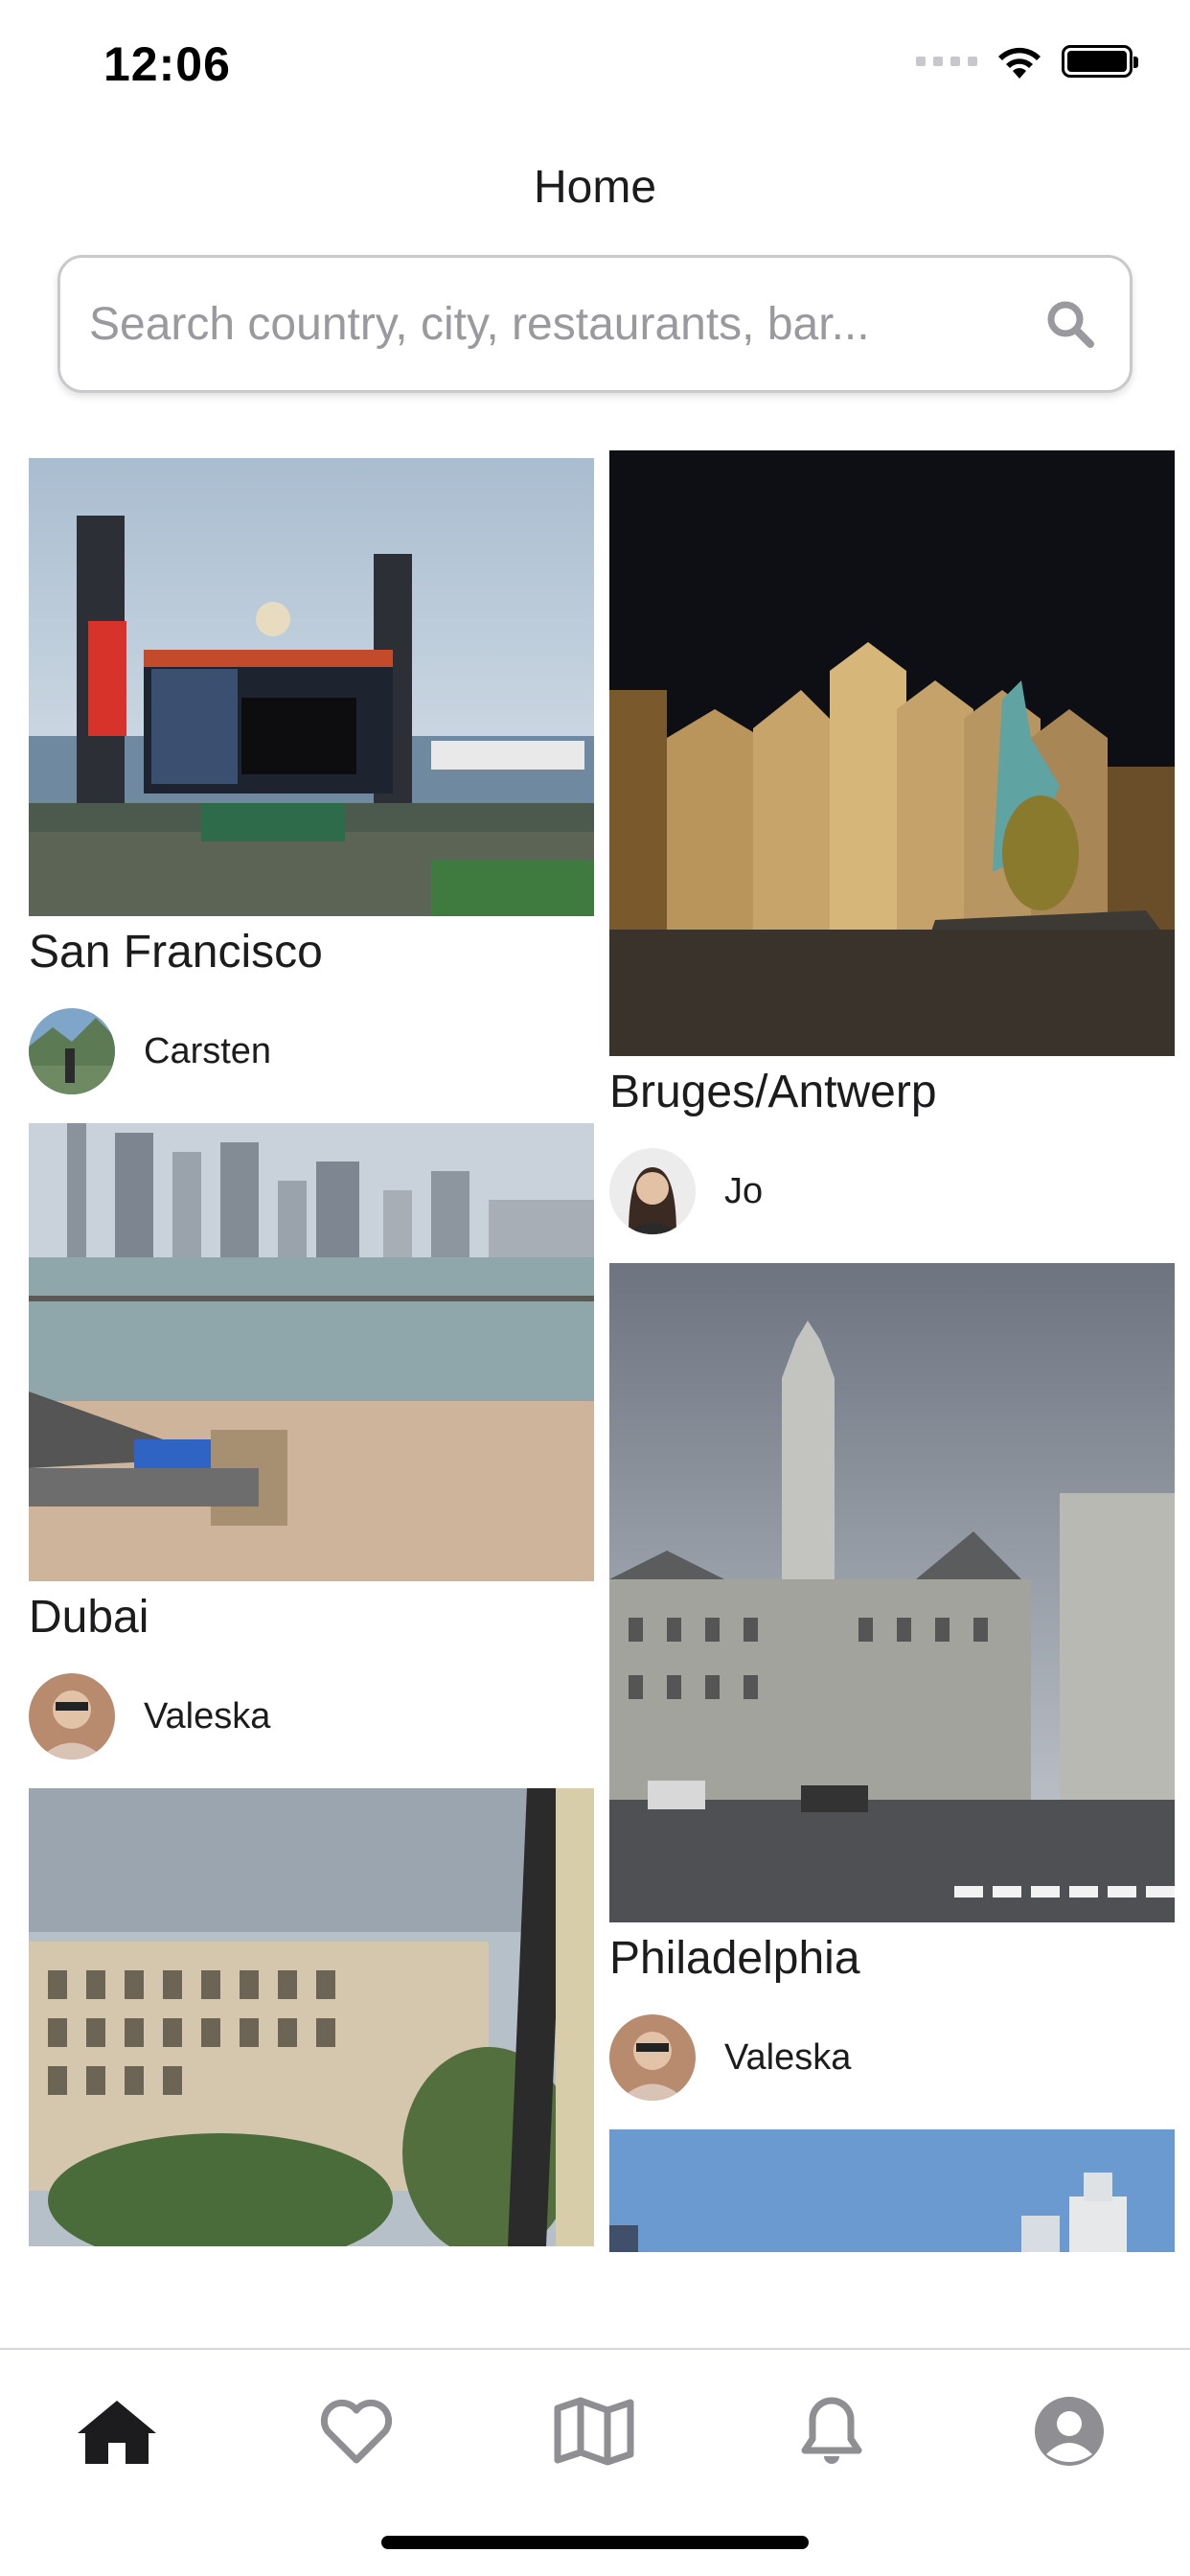 The height and width of the screenshot is (2576, 1190). I want to click on search-icon, so click(1070, 324).